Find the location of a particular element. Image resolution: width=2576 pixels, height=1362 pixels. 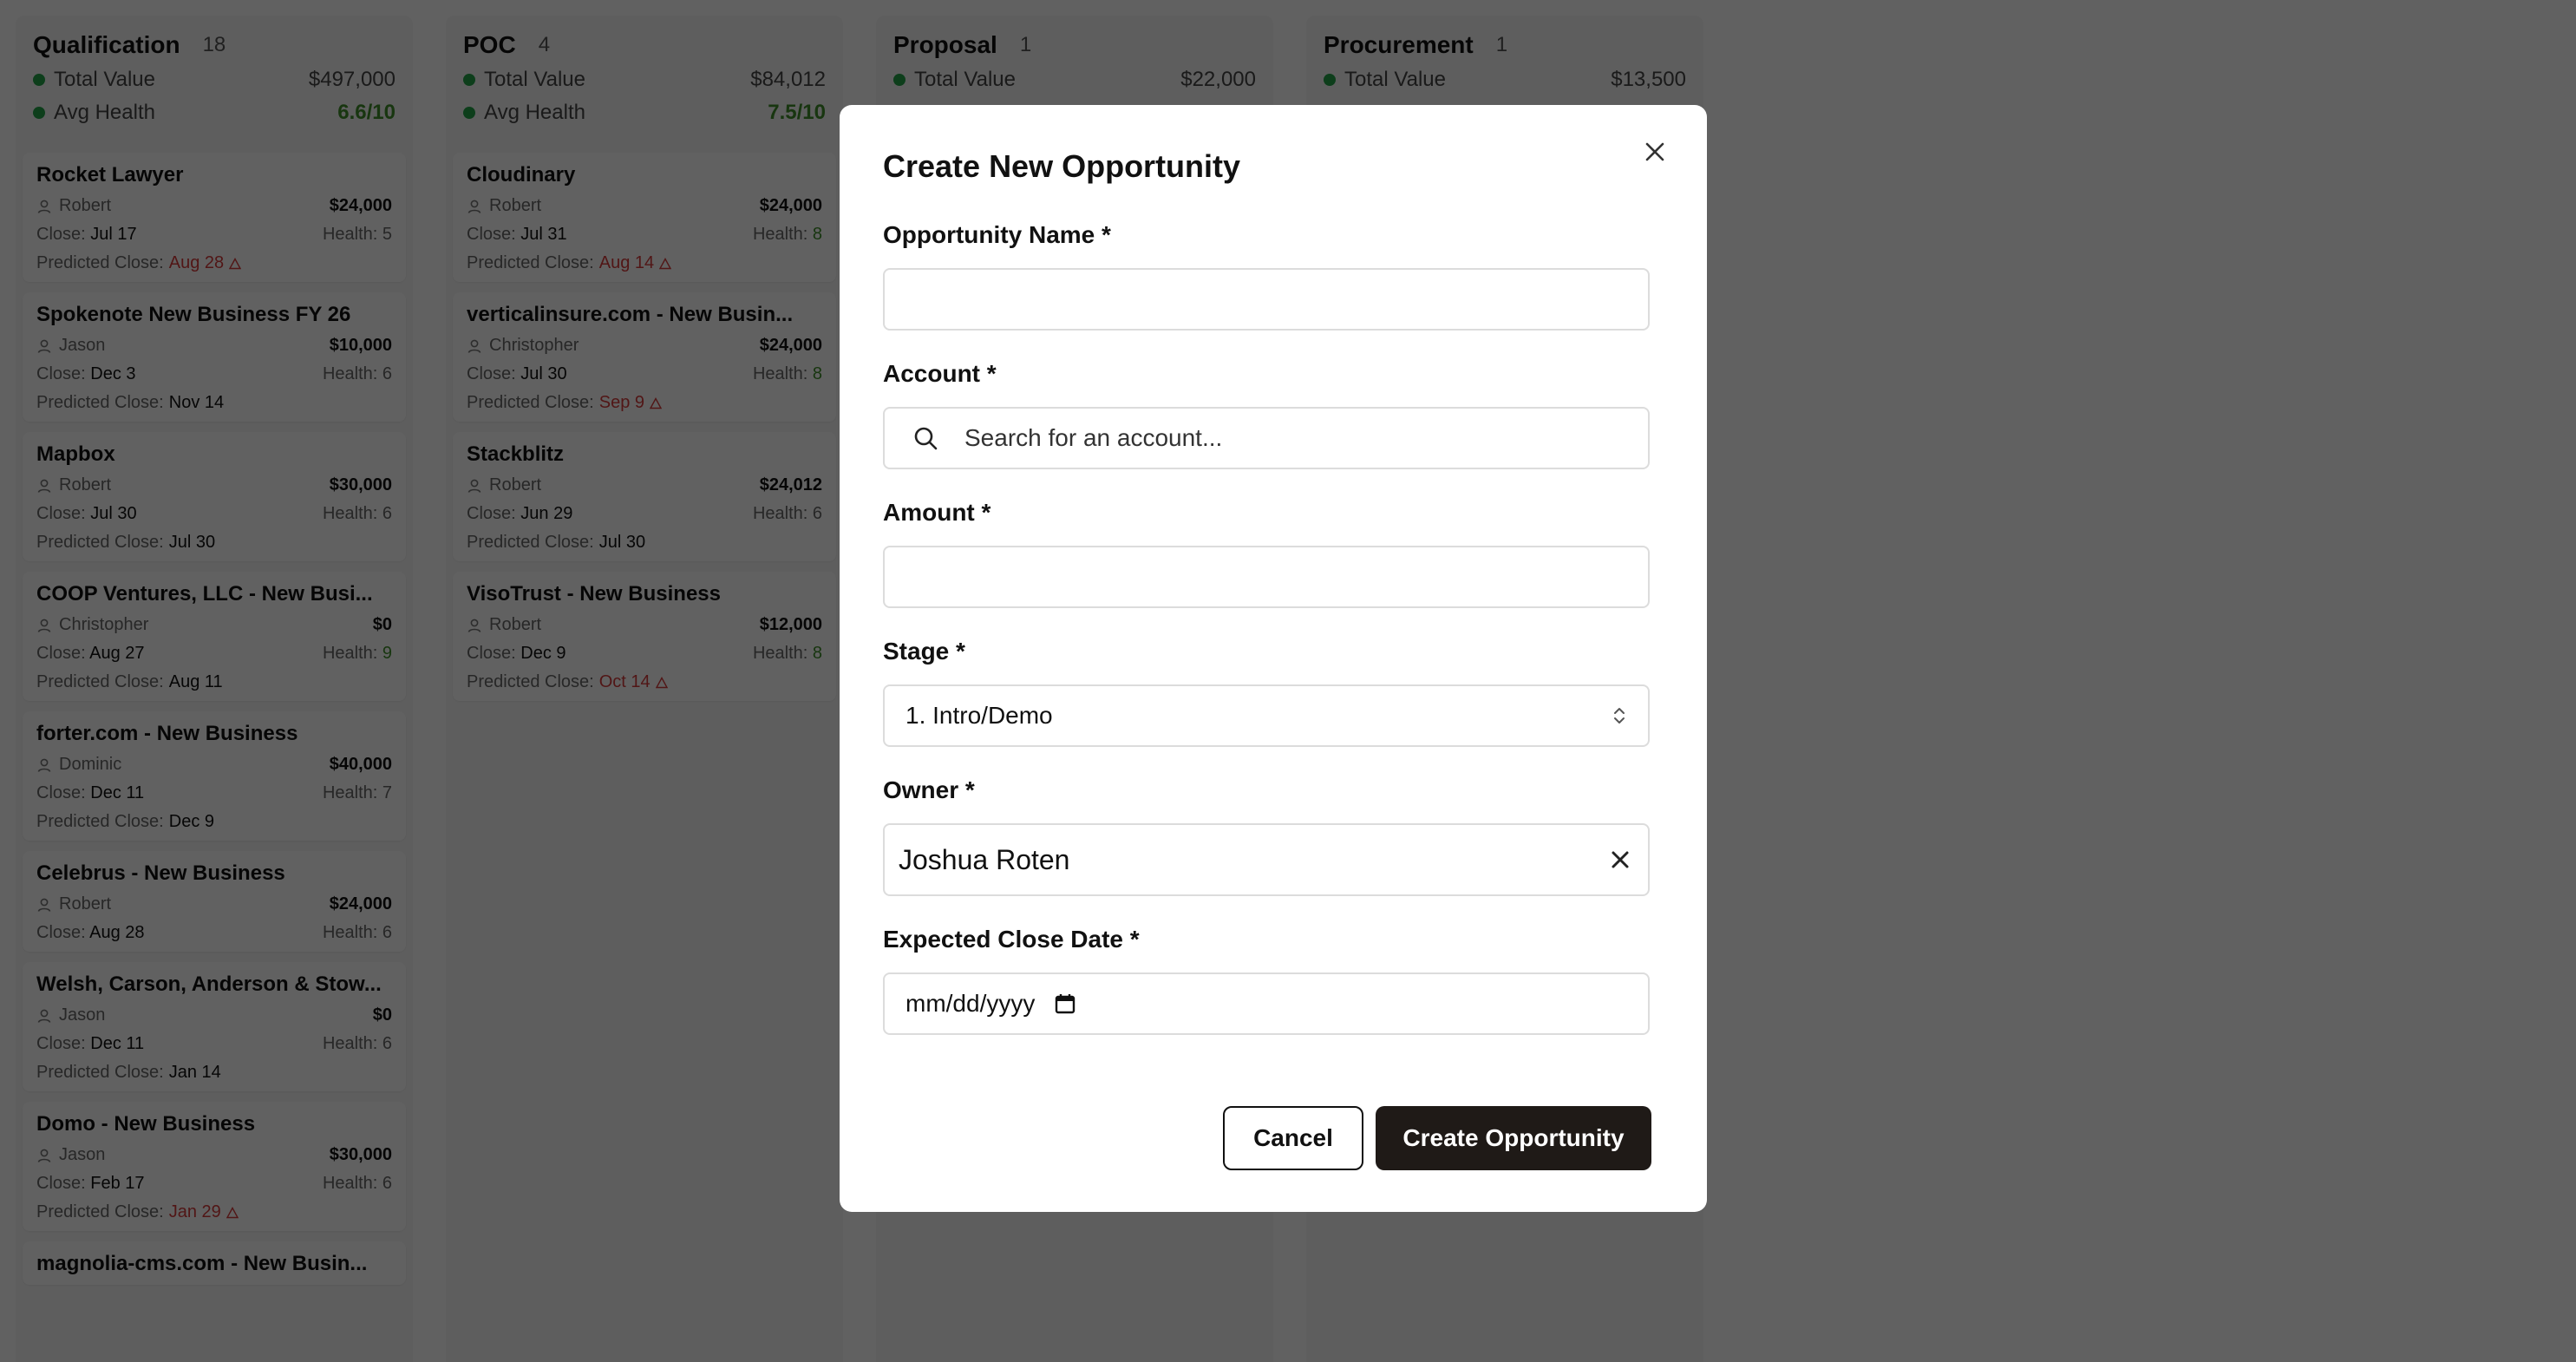

stage-label: Stage * is located at coordinates (924, 652).